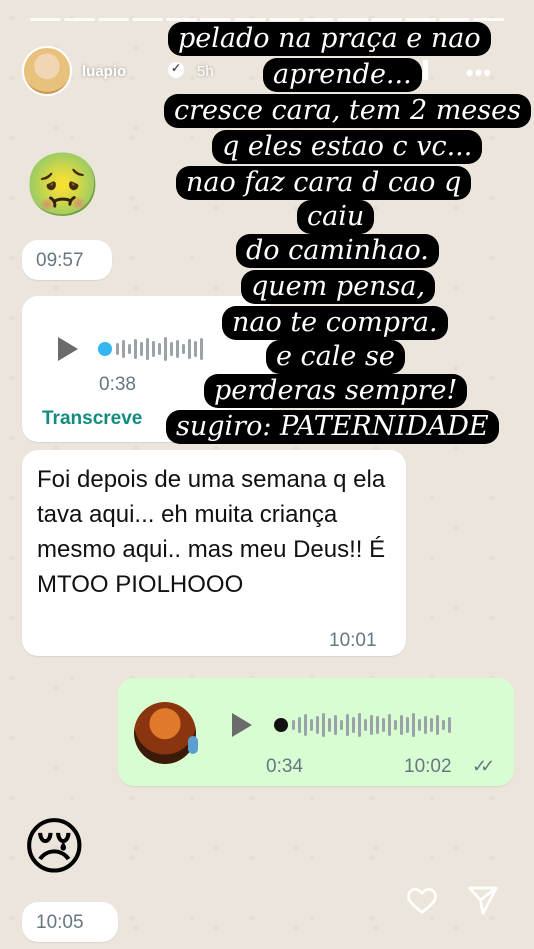  I want to click on emoji-bubble-timestamp: 09:57, so click(67, 260).